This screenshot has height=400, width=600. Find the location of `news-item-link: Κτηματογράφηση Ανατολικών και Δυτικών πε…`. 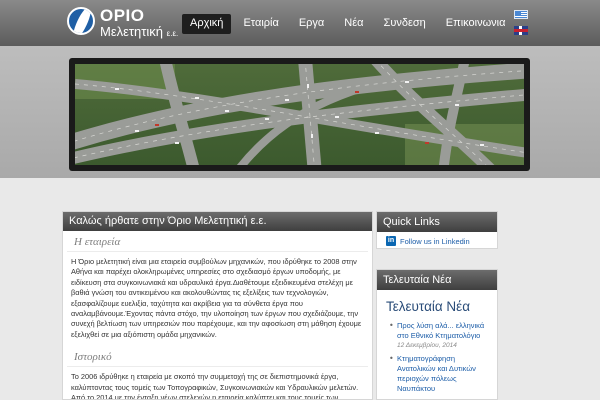

news-item-link: Κτηματογράφηση Ανατολικών και Δυτικών πε… is located at coordinates (444, 374).